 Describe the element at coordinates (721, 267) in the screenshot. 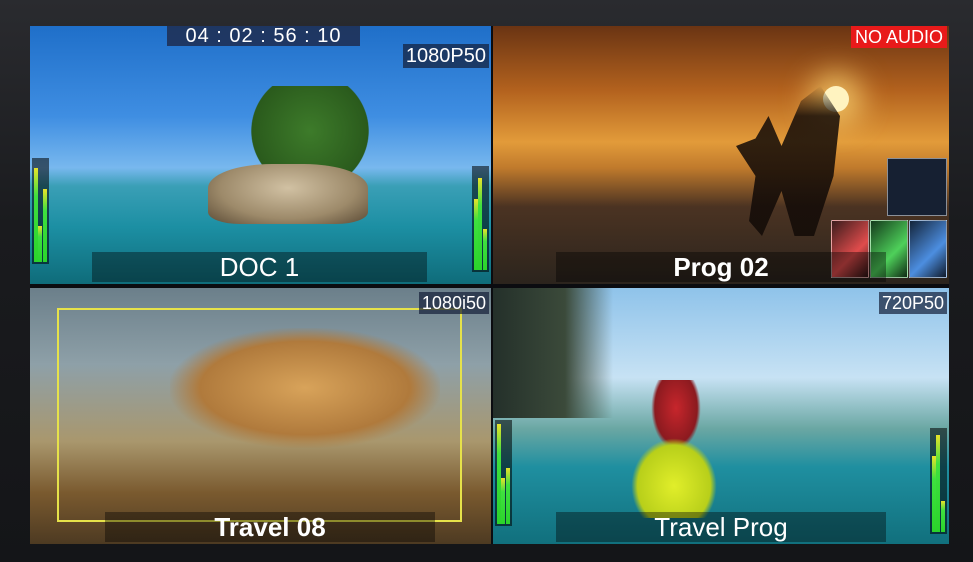

I see `source-label: Prog 02` at that location.